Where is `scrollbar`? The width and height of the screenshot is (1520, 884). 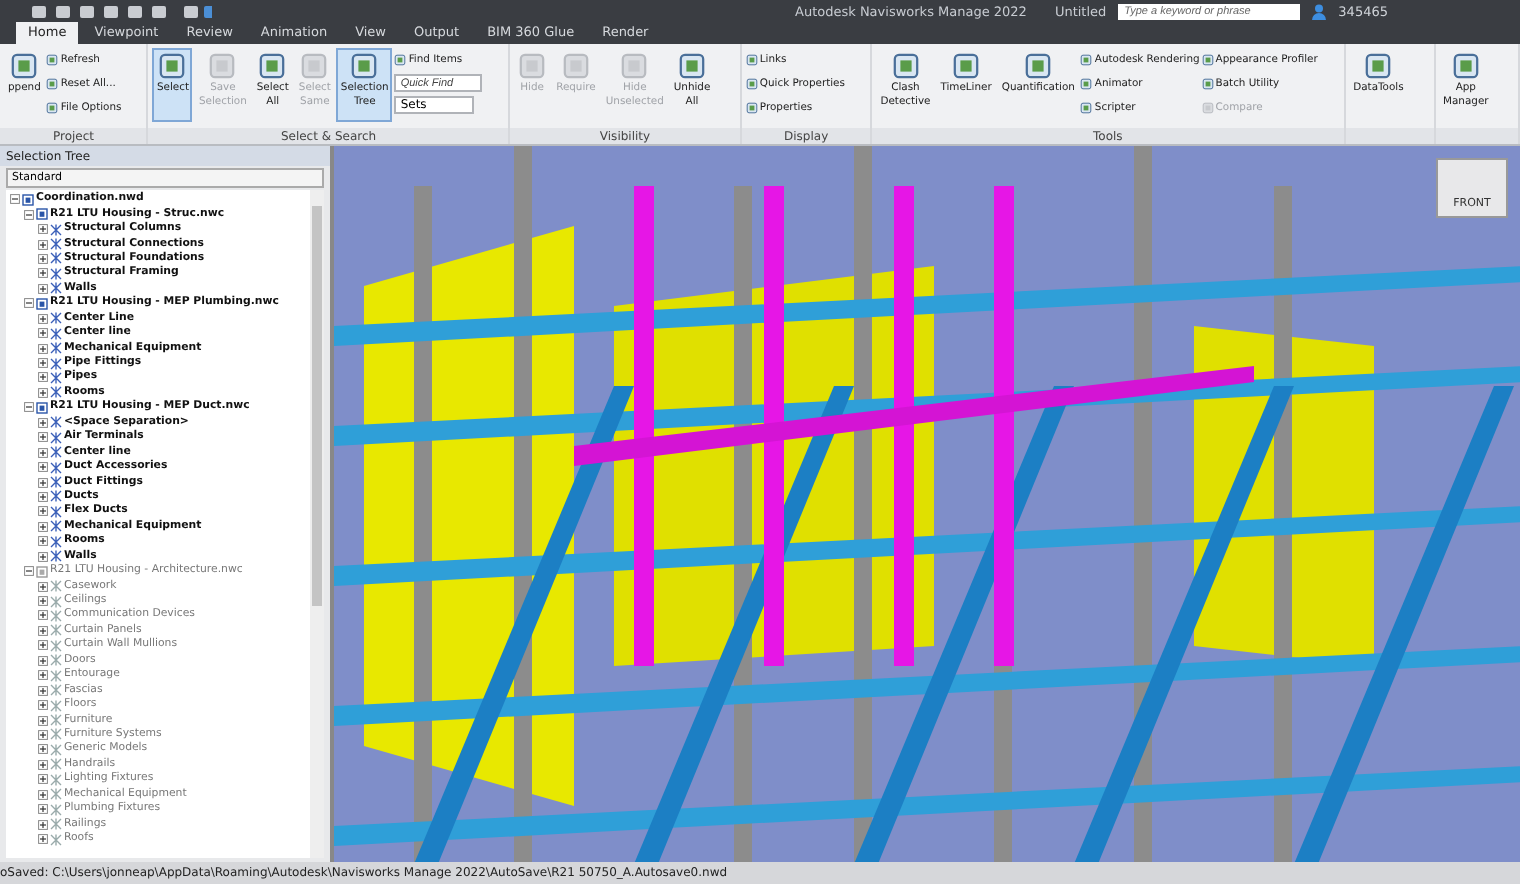
scrollbar is located at coordinates (317, 524).